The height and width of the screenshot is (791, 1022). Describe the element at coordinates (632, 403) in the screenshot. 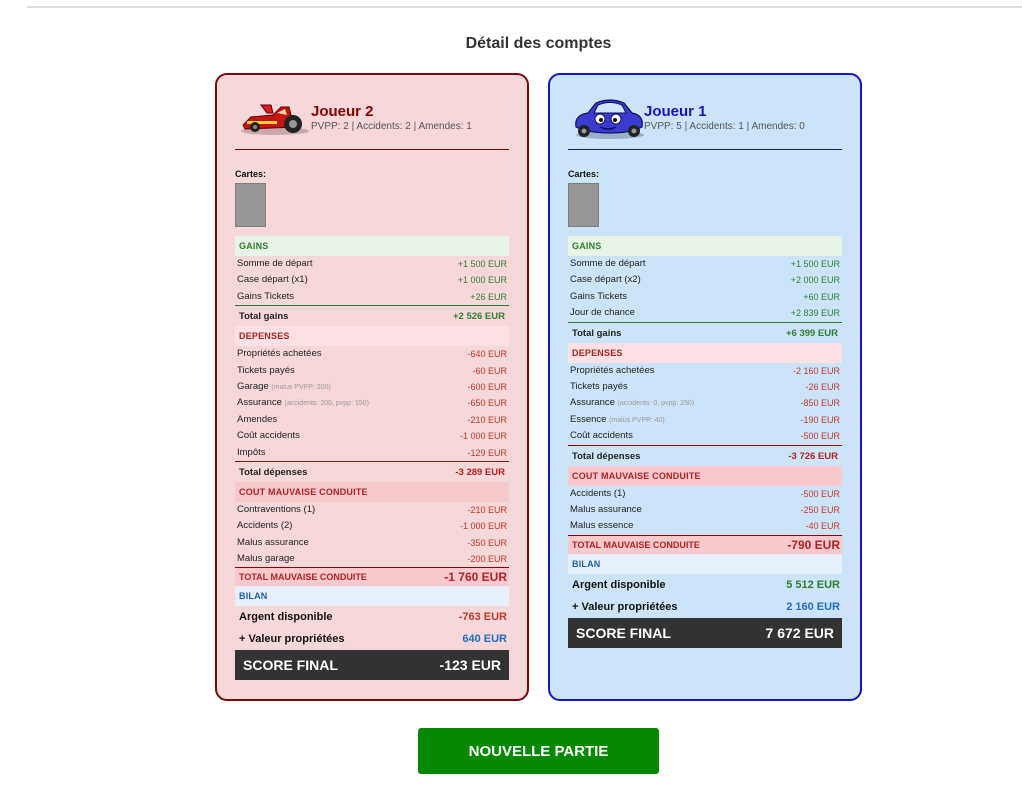

I see `row-label: Assurance (accidents: 0, pvpp: 250)` at that location.